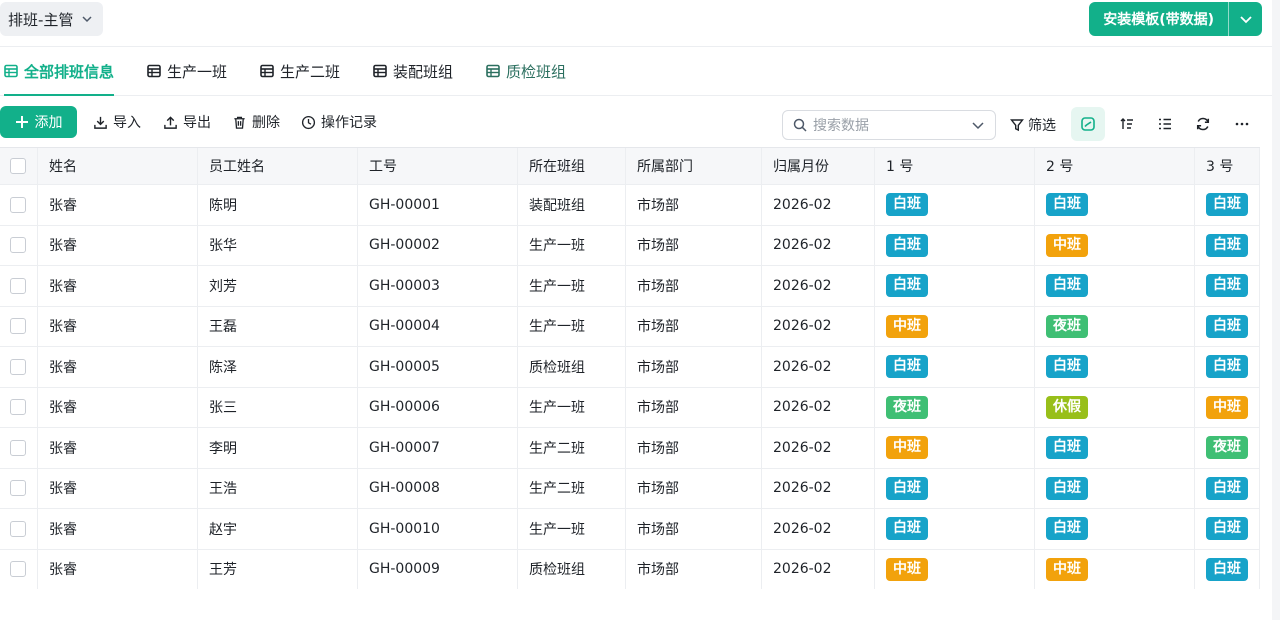 The width and height of the screenshot is (1280, 620). What do you see at coordinates (1227, 166) in the screenshot?
I see `column-header: 3 号` at bounding box center [1227, 166].